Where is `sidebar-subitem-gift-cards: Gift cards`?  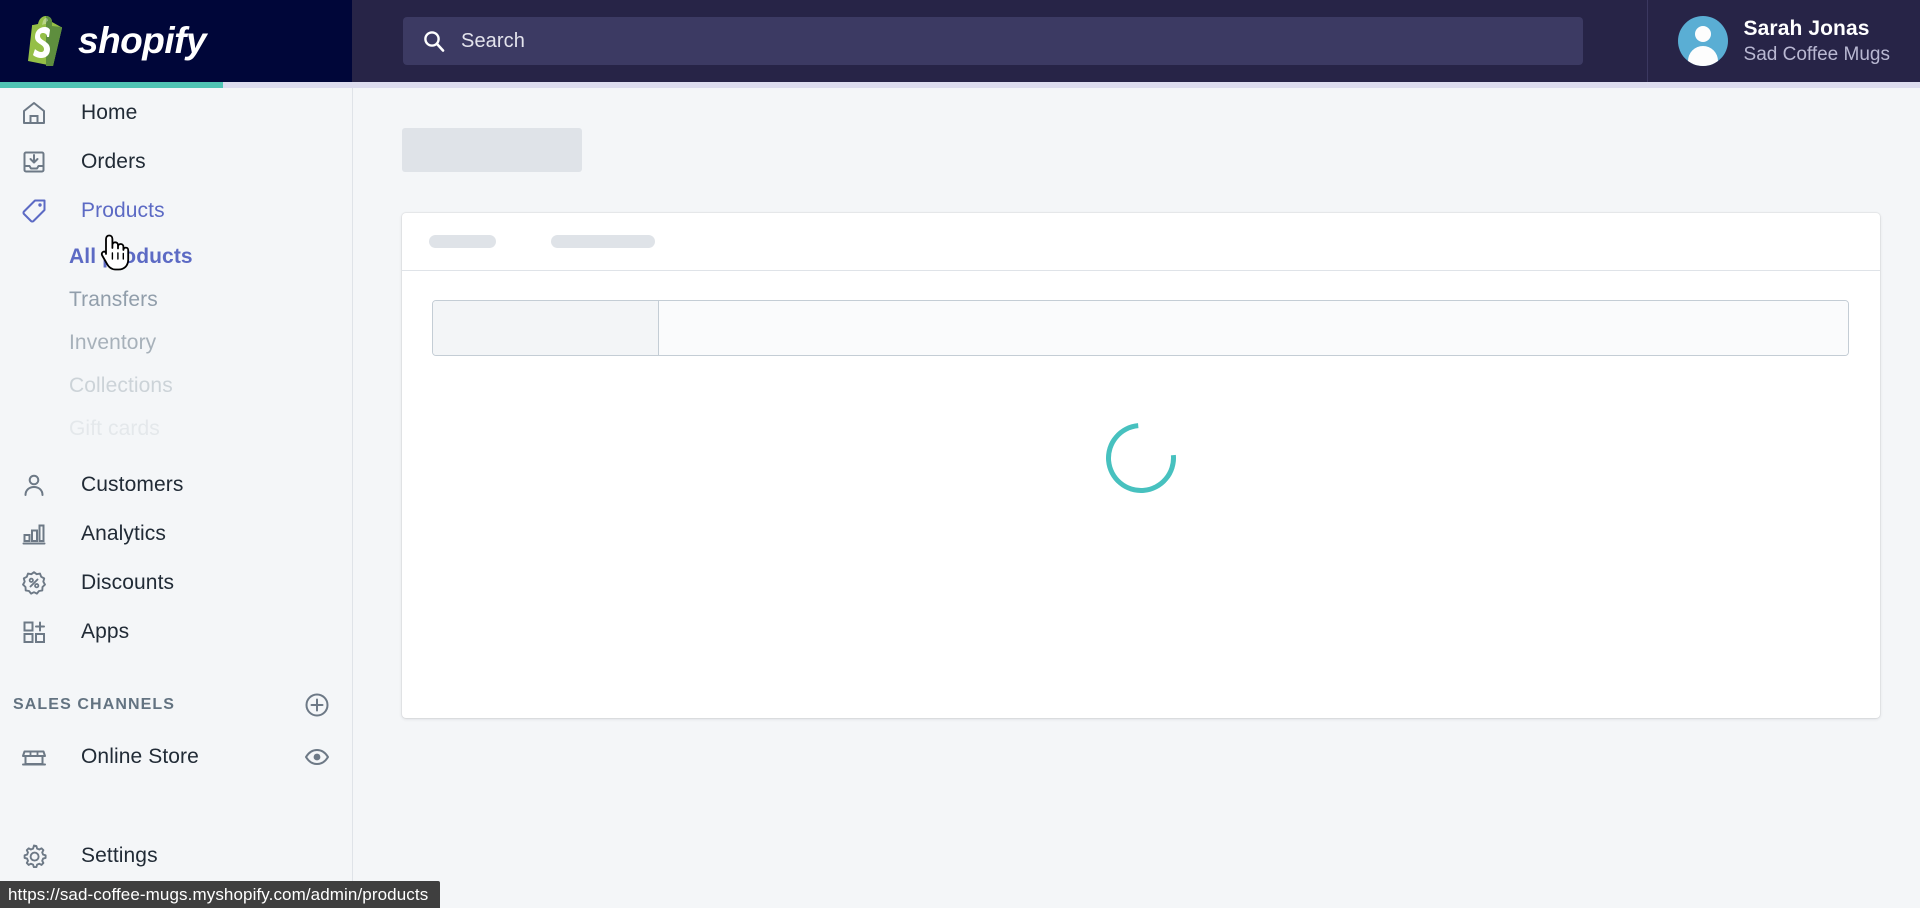
sidebar-subitem-gift-cards: Gift cards is located at coordinates (176, 428).